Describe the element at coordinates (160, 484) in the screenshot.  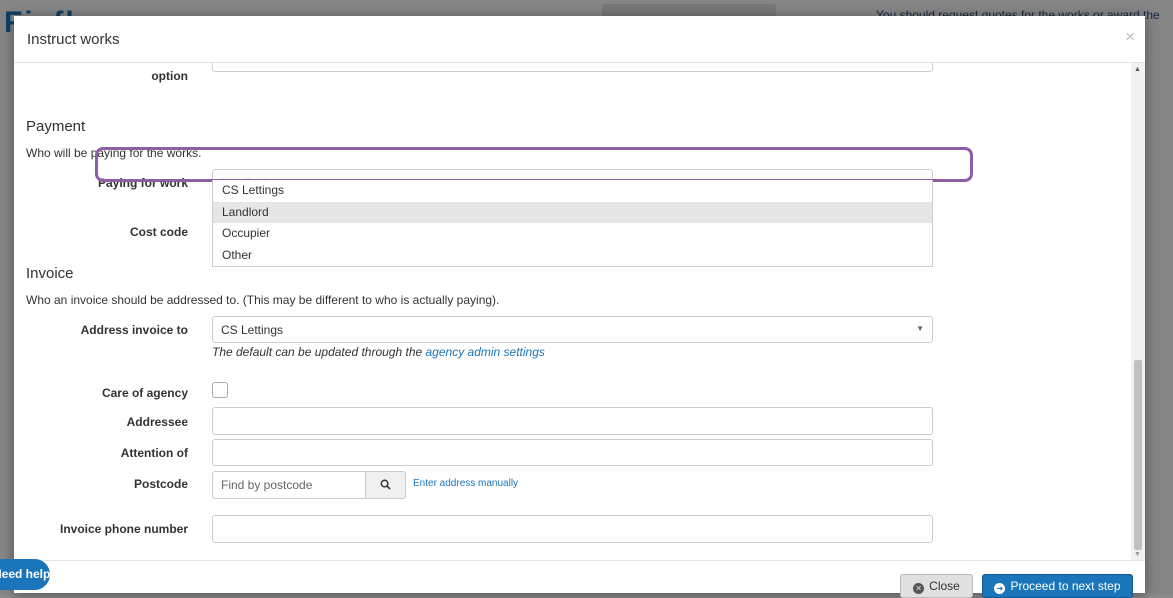
I see `postcode-label: Postcode` at that location.